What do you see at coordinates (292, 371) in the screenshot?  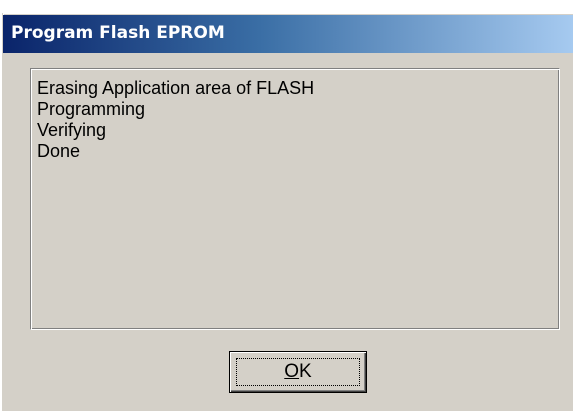 I see `ok-mnemonic: O` at bounding box center [292, 371].